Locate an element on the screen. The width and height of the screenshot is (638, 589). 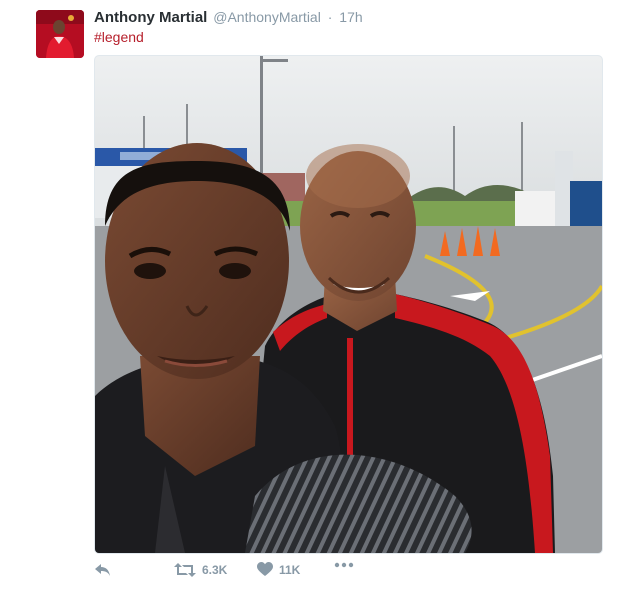
more-button is located at coordinates (344, 565).